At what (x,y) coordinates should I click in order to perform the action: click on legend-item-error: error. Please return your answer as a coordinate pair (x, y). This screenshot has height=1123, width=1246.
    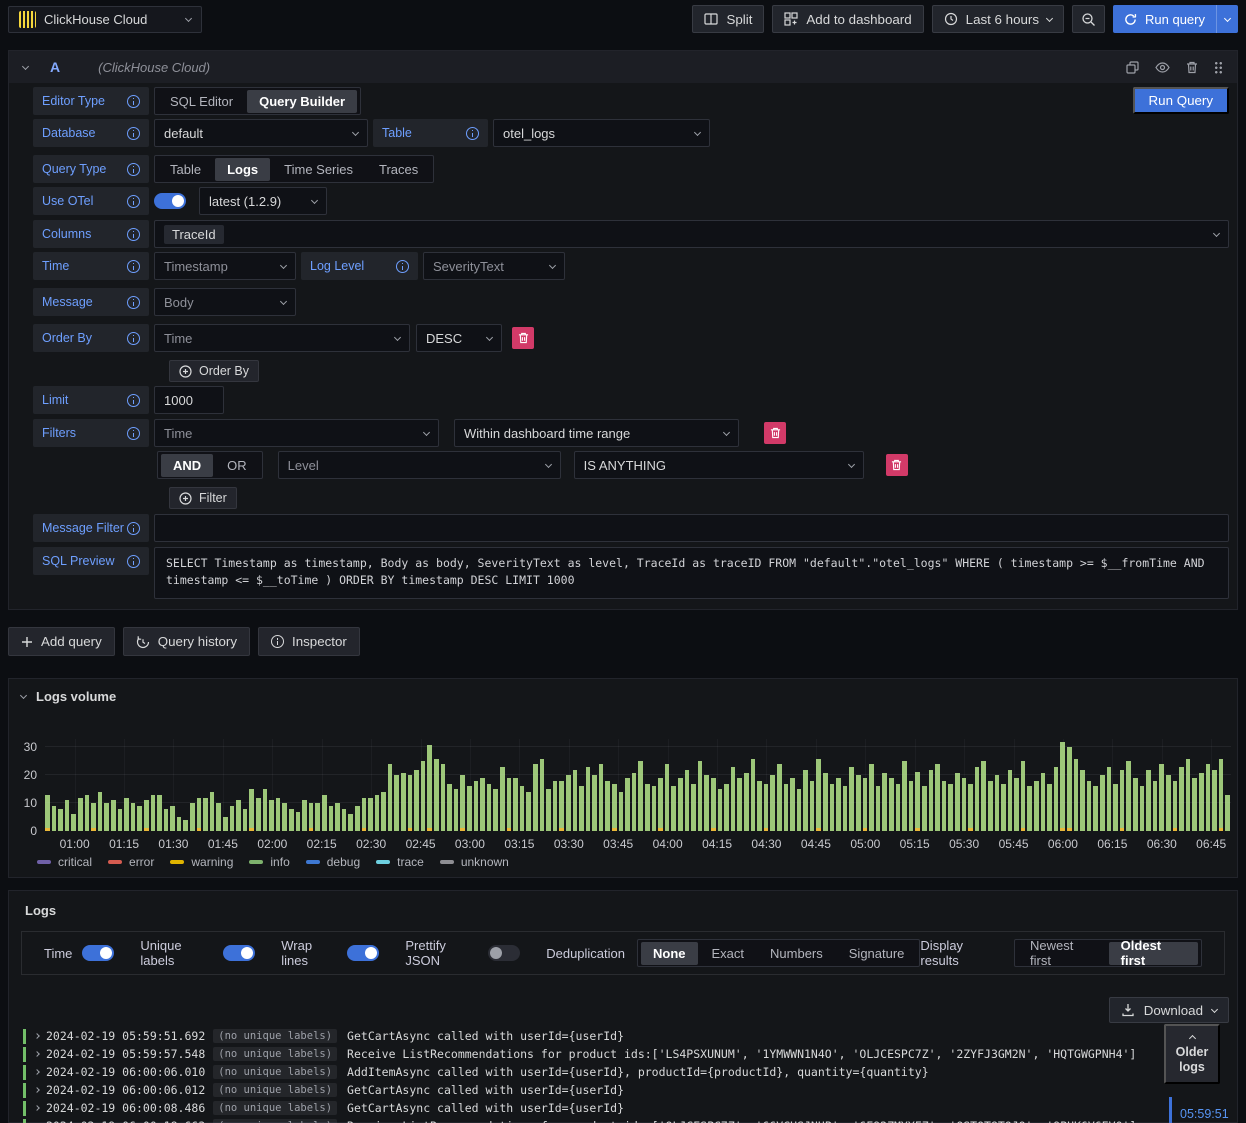
    Looking at the image, I should click on (131, 862).